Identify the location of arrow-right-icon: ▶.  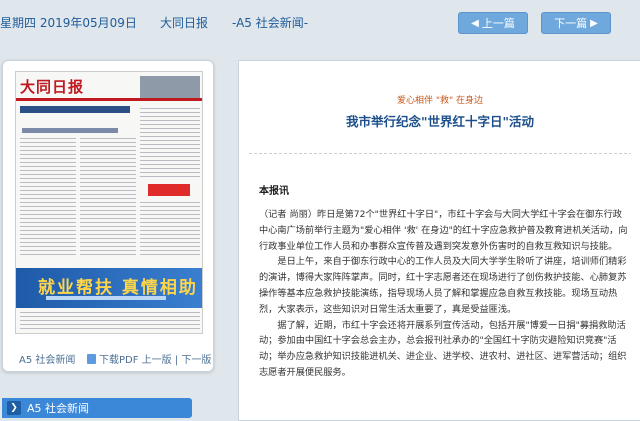
(594, 23).